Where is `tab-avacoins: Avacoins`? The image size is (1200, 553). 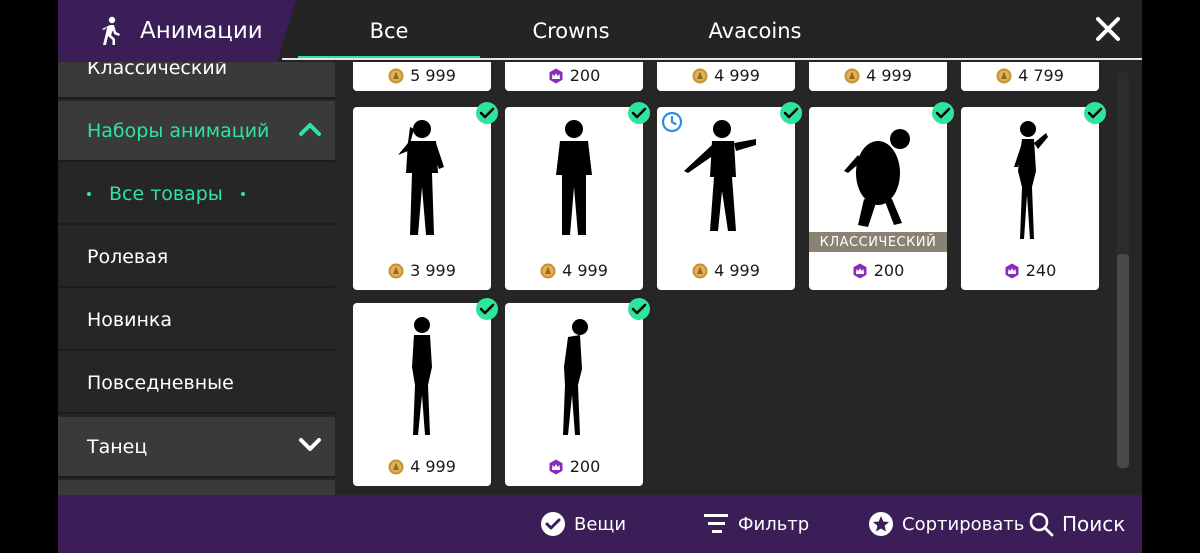 tab-avacoins: Avacoins is located at coordinates (755, 31).